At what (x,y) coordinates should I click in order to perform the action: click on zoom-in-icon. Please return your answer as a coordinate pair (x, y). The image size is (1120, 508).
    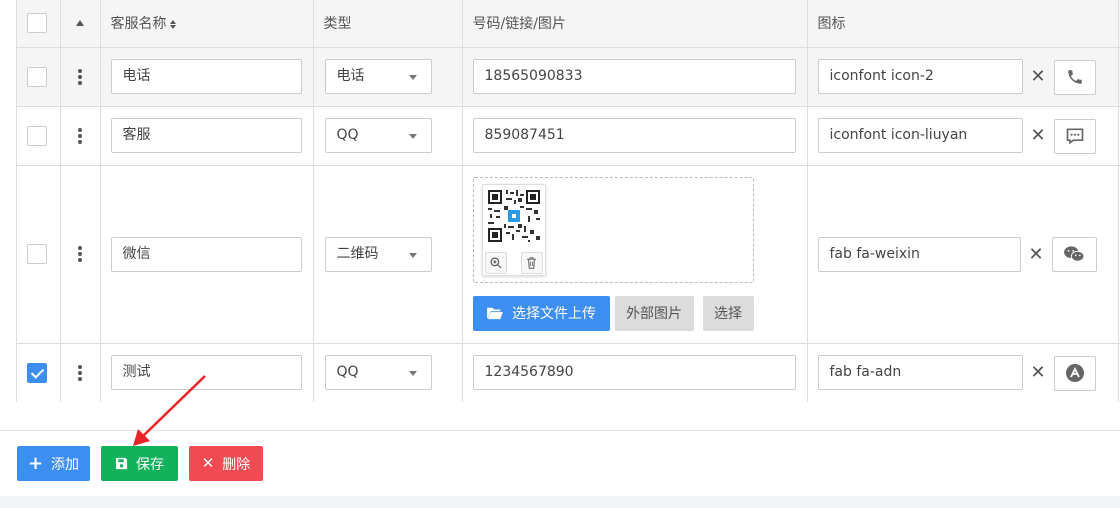
    Looking at the image, I should click on (495, 262).